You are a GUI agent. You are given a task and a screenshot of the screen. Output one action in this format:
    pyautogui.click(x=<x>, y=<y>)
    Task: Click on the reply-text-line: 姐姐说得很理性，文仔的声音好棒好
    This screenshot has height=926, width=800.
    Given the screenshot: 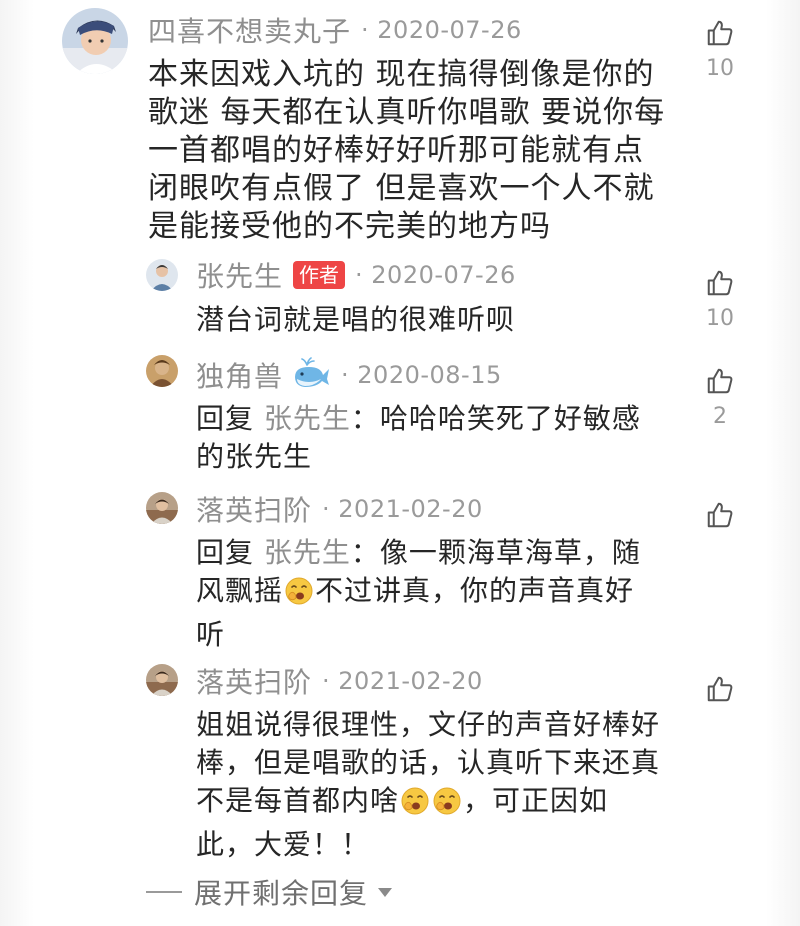 What is the action you would take?
    pyautogui.click(x=428, y=724)
    